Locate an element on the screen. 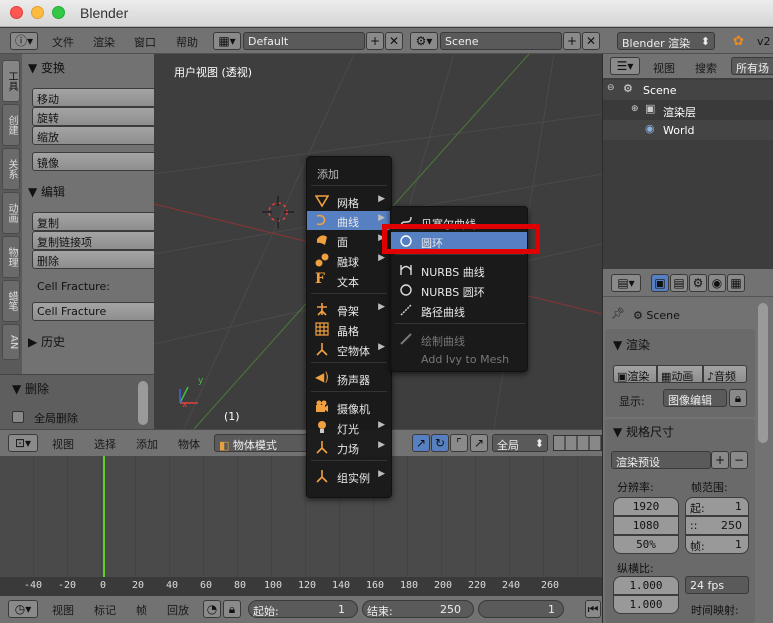 This screenshot has width=773, height=623. add-menu-curve: 曲线 ▶ is located at coordinates (349, 220).